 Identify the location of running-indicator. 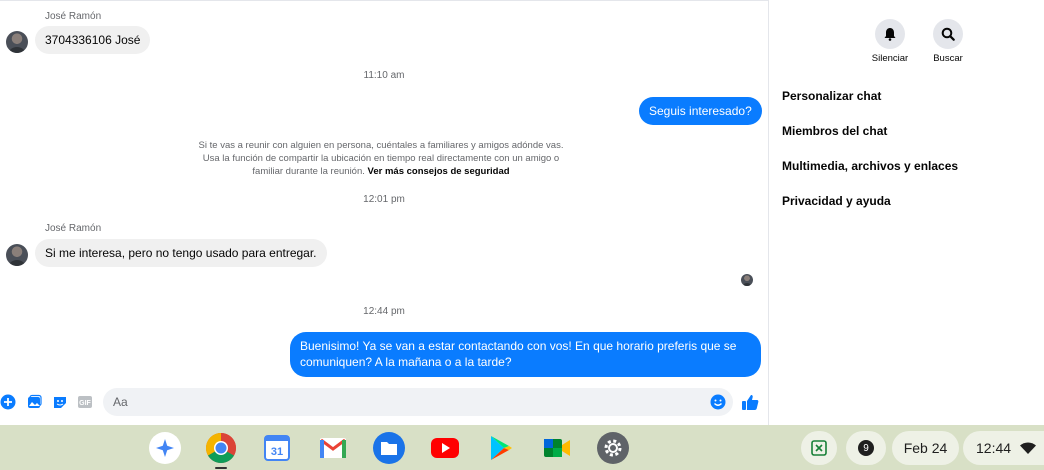
(221, 468).